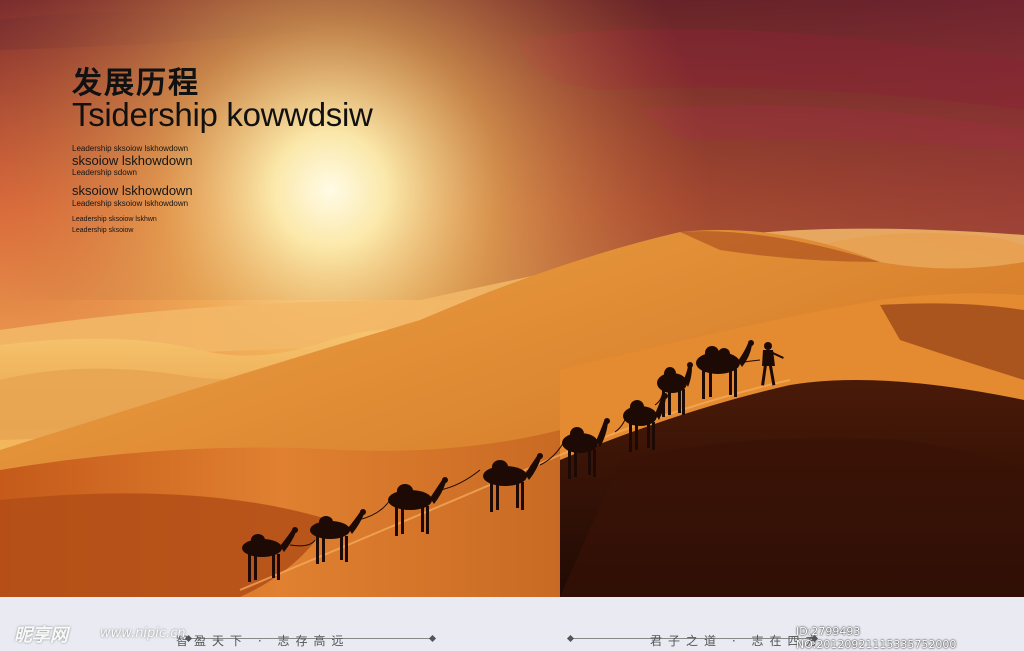  I want to click on subtitle-line: Leadership sdown, so click(104, 172).